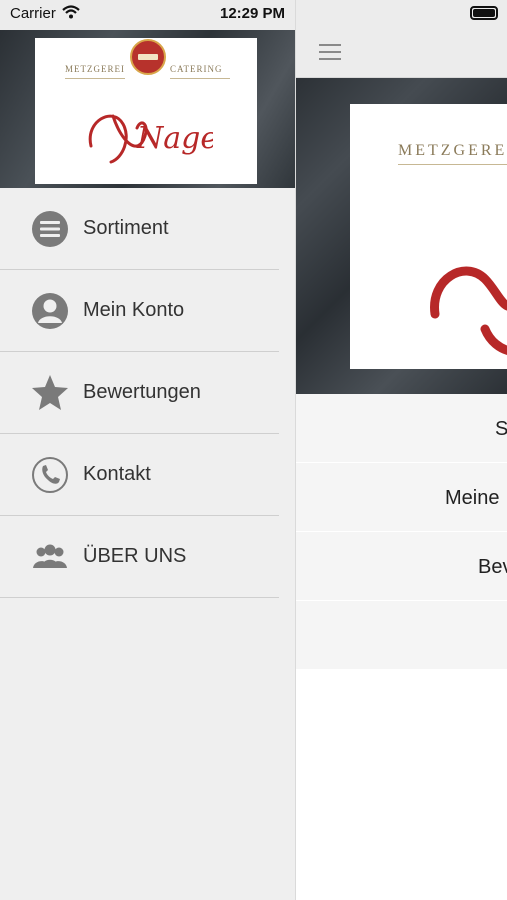 The width and height of the screenshot is (507, 900). What do you see at coordinates (174, 138) in the screenshot?
I see `logo-script-text: Nagel!` at bounding box center [174, 138].